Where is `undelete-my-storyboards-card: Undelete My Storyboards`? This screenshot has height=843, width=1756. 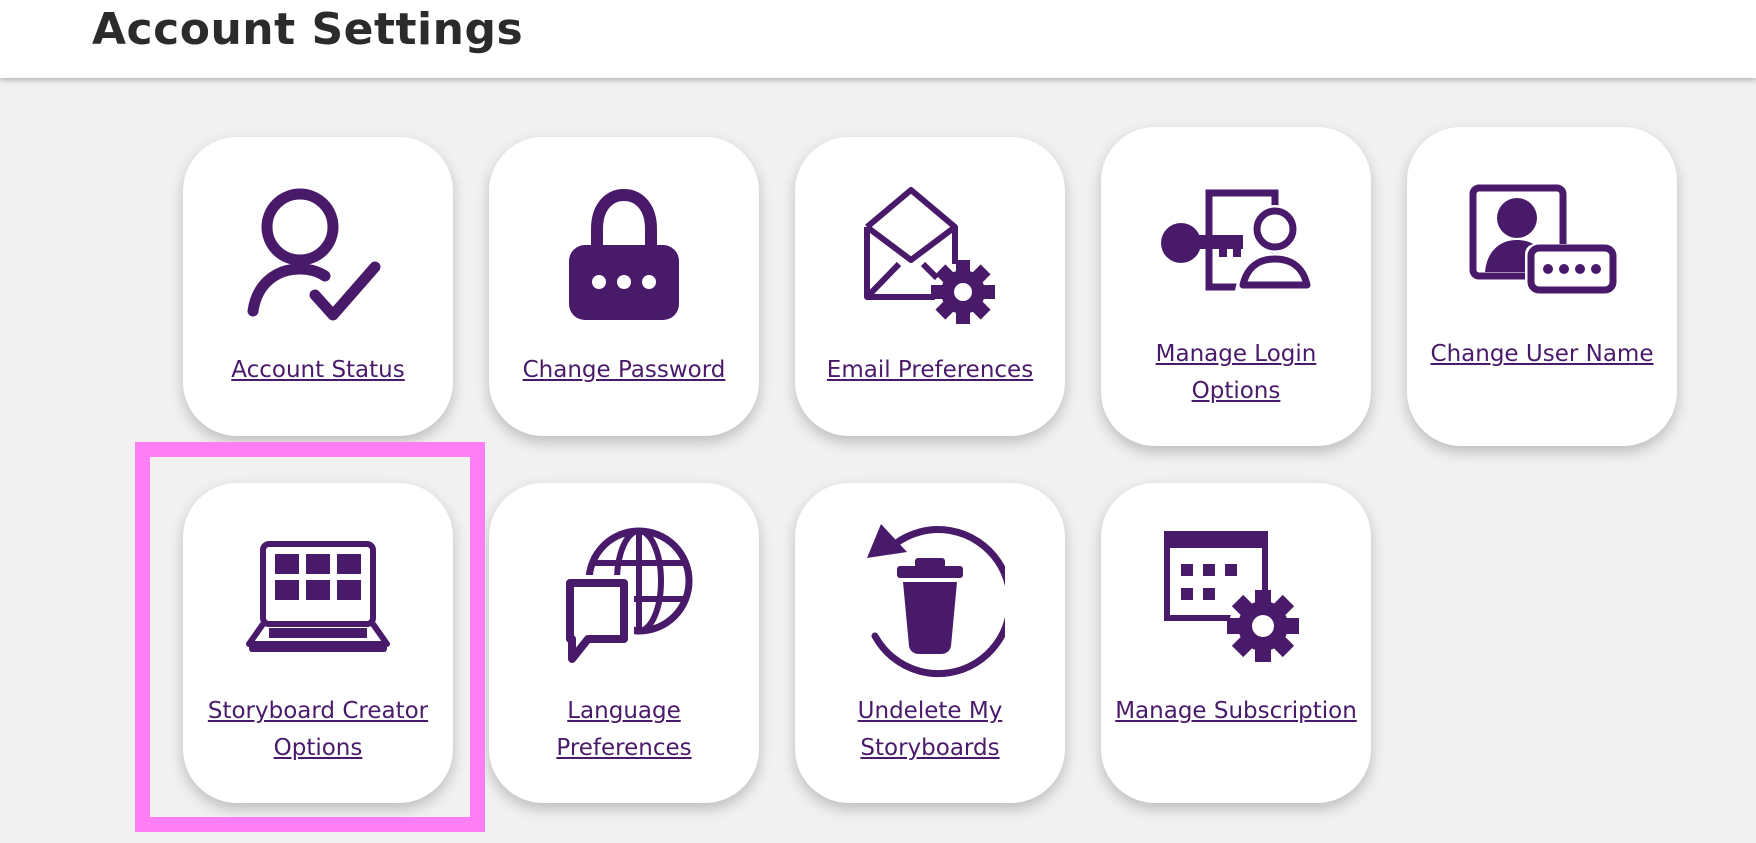
undelete-my-storyboards-card: Undelete My Storyboards is located at coordinates (930, 643).